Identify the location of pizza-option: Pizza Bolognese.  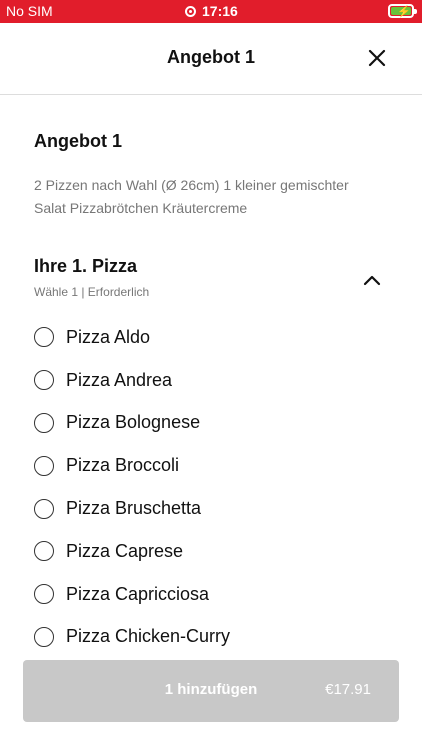
(214, 423).